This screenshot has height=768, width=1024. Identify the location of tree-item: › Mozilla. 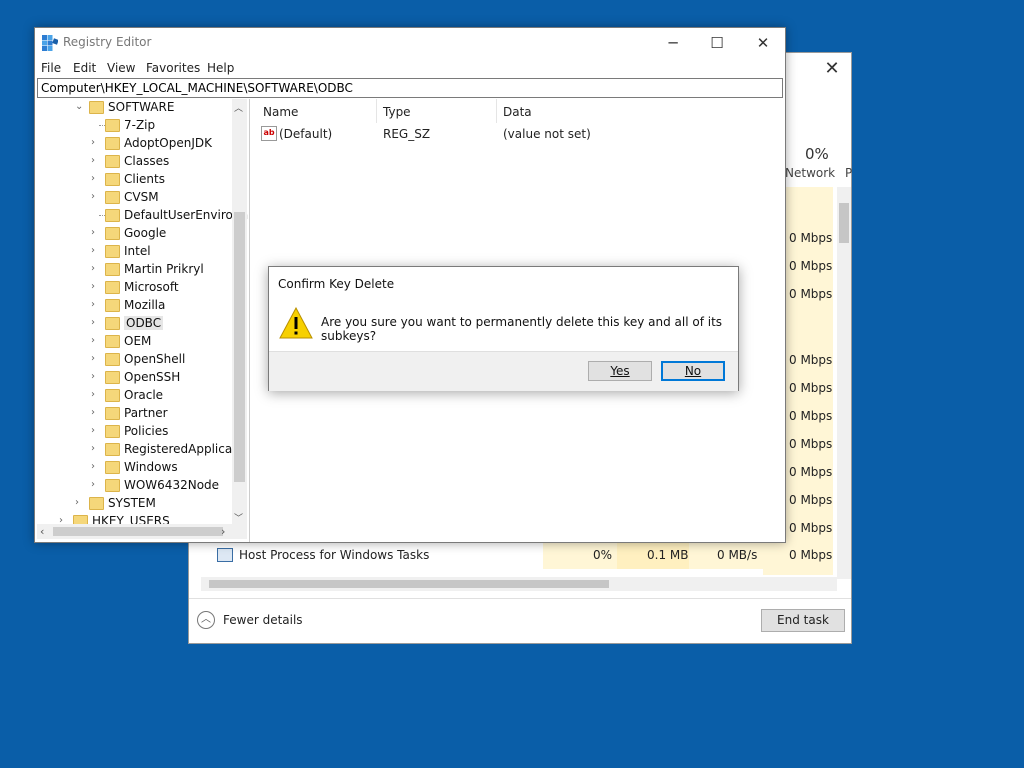
(137, 306).